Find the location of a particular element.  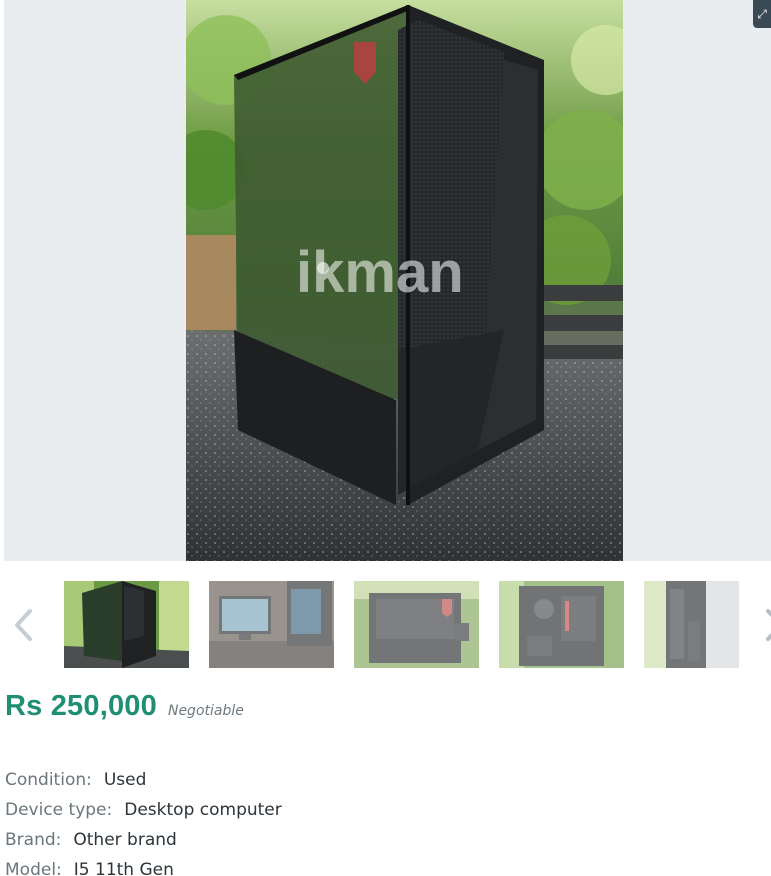

chevron-left-icon is located at coordinates (25, 625).